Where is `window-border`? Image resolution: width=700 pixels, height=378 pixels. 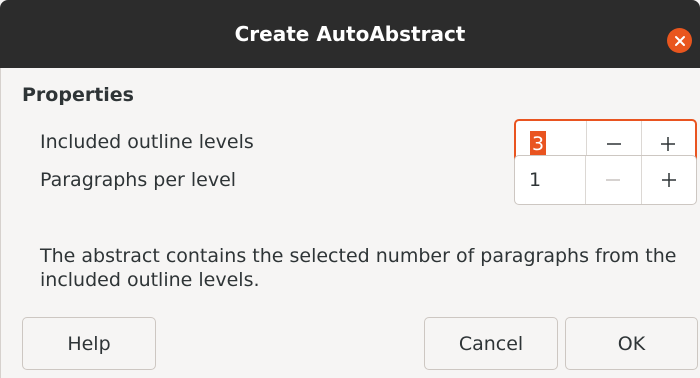
window-border is located at coordinates (0, 223).